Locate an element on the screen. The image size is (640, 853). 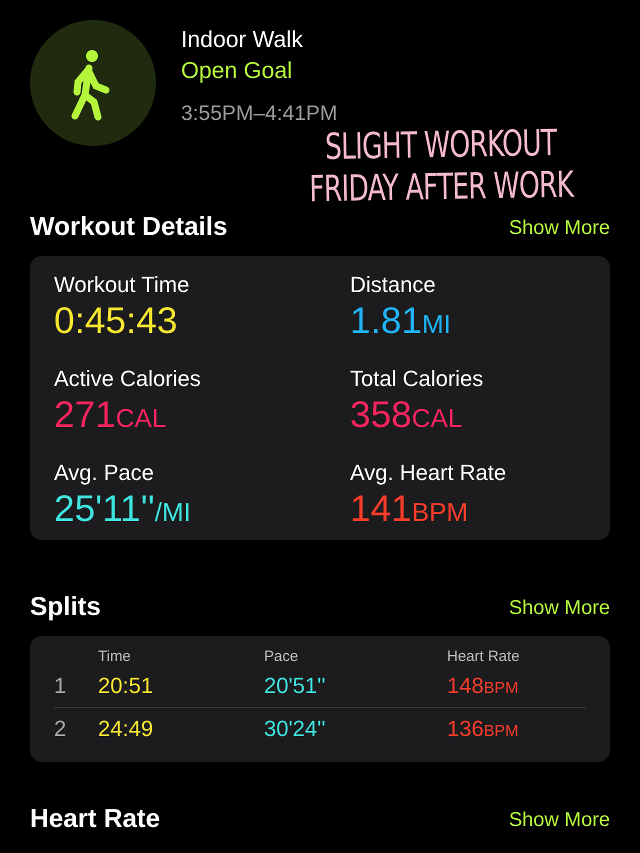
table-cell-text: 24:49 is located at coordinates (126, 729).